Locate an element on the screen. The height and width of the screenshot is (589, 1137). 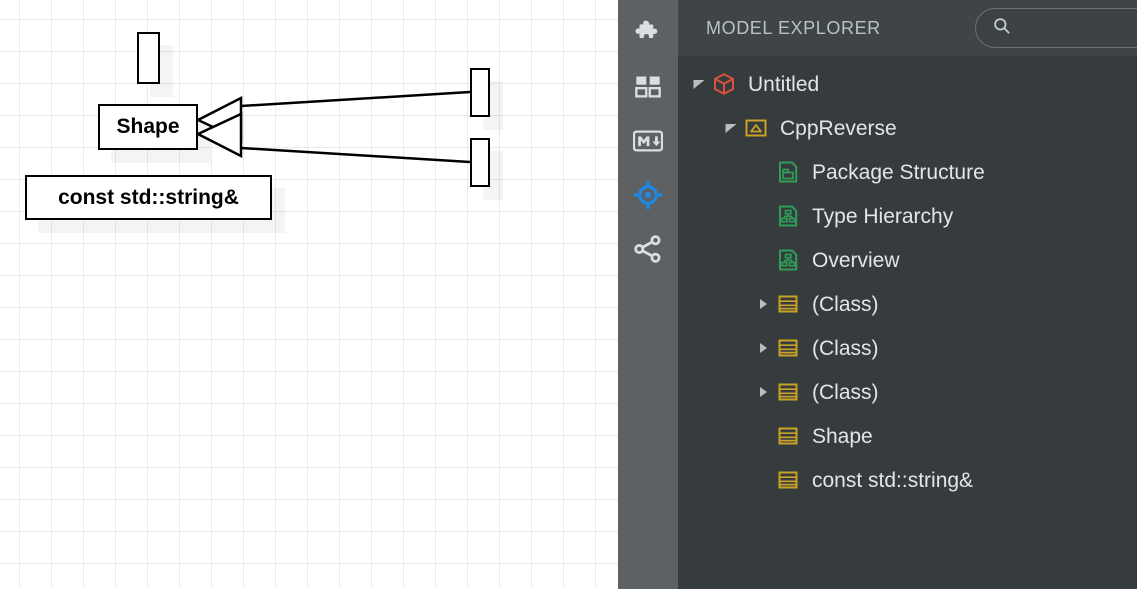
activity-icon-bar is located at coordinates (648, 294).